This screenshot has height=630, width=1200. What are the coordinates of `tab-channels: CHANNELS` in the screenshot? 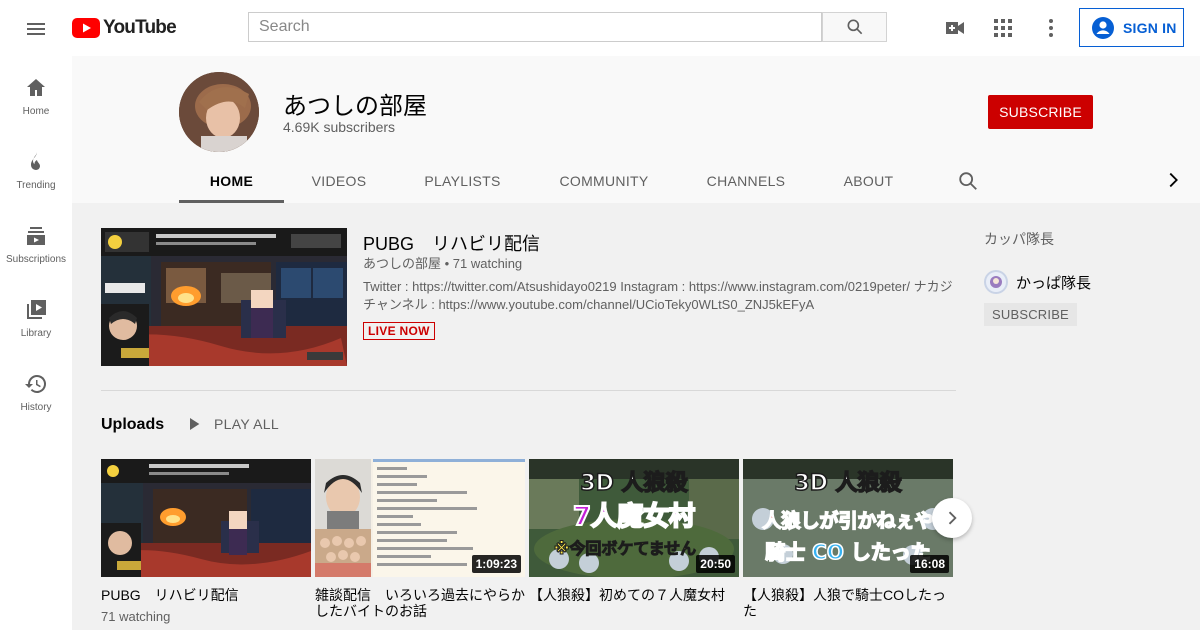 It's located at (746, 180).